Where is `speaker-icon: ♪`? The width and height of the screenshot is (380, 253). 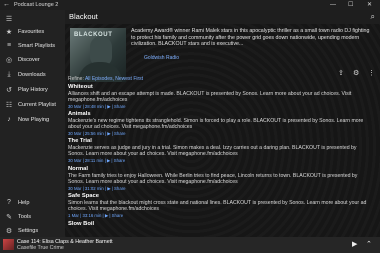
speaker-icon: ♪ is located at coordinates (9, 119).